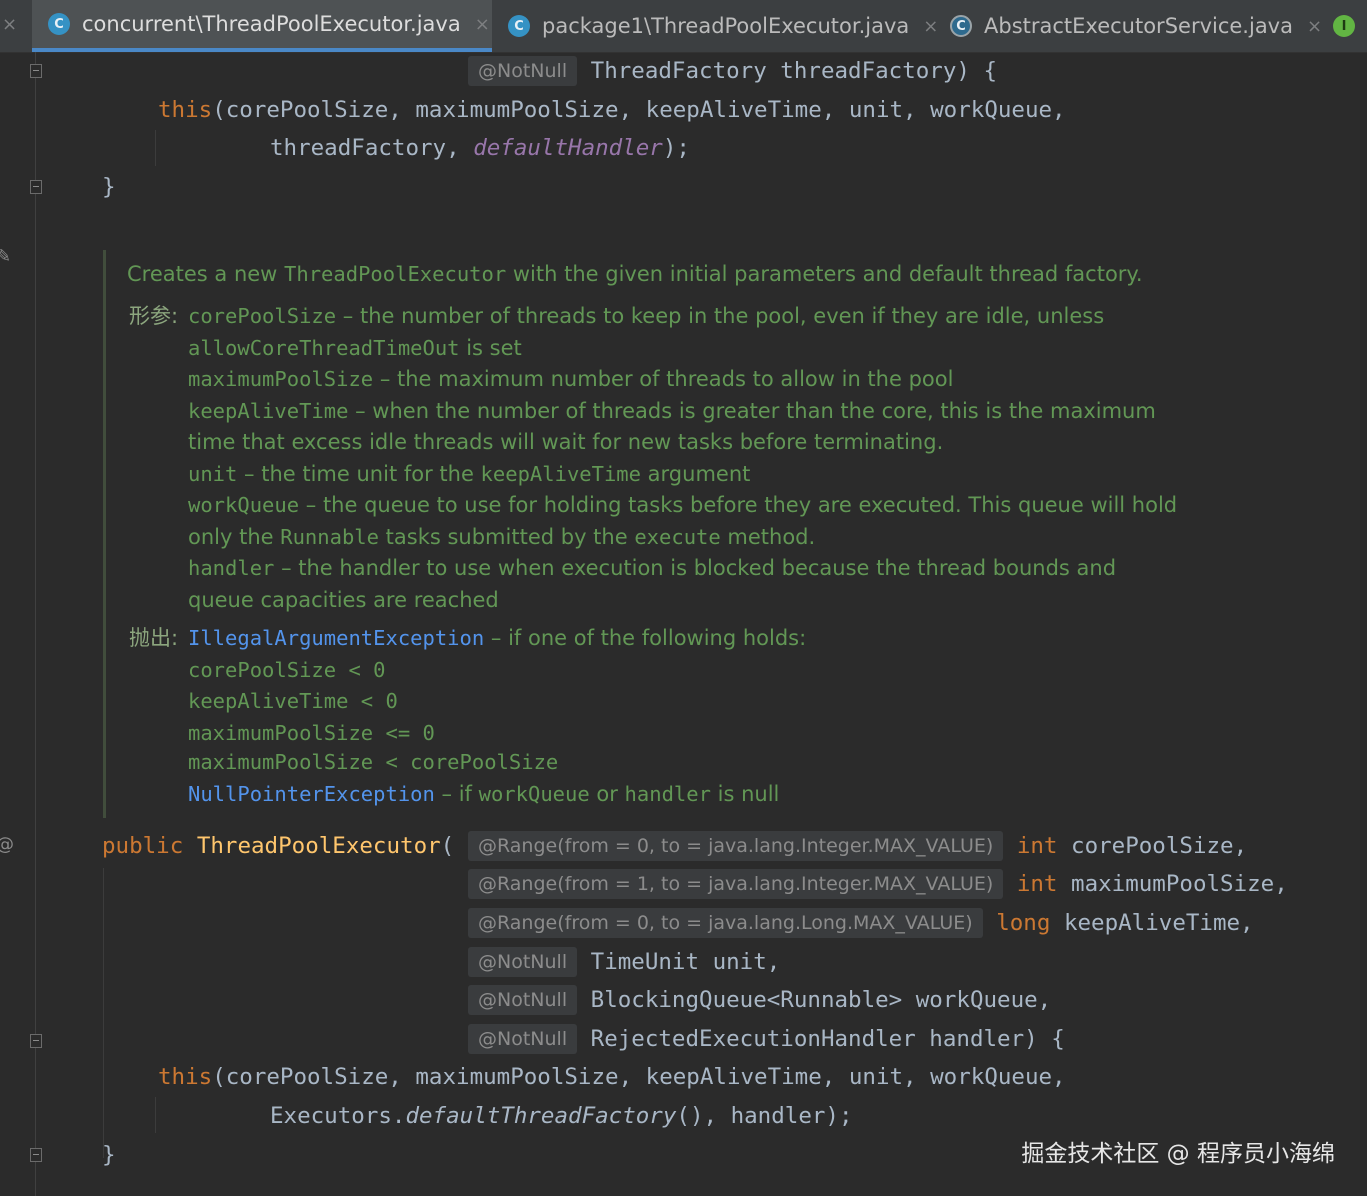 The image size is (1367, 1196). I want to click on exception-link: IllegalArgumentException, so click(336, 638).